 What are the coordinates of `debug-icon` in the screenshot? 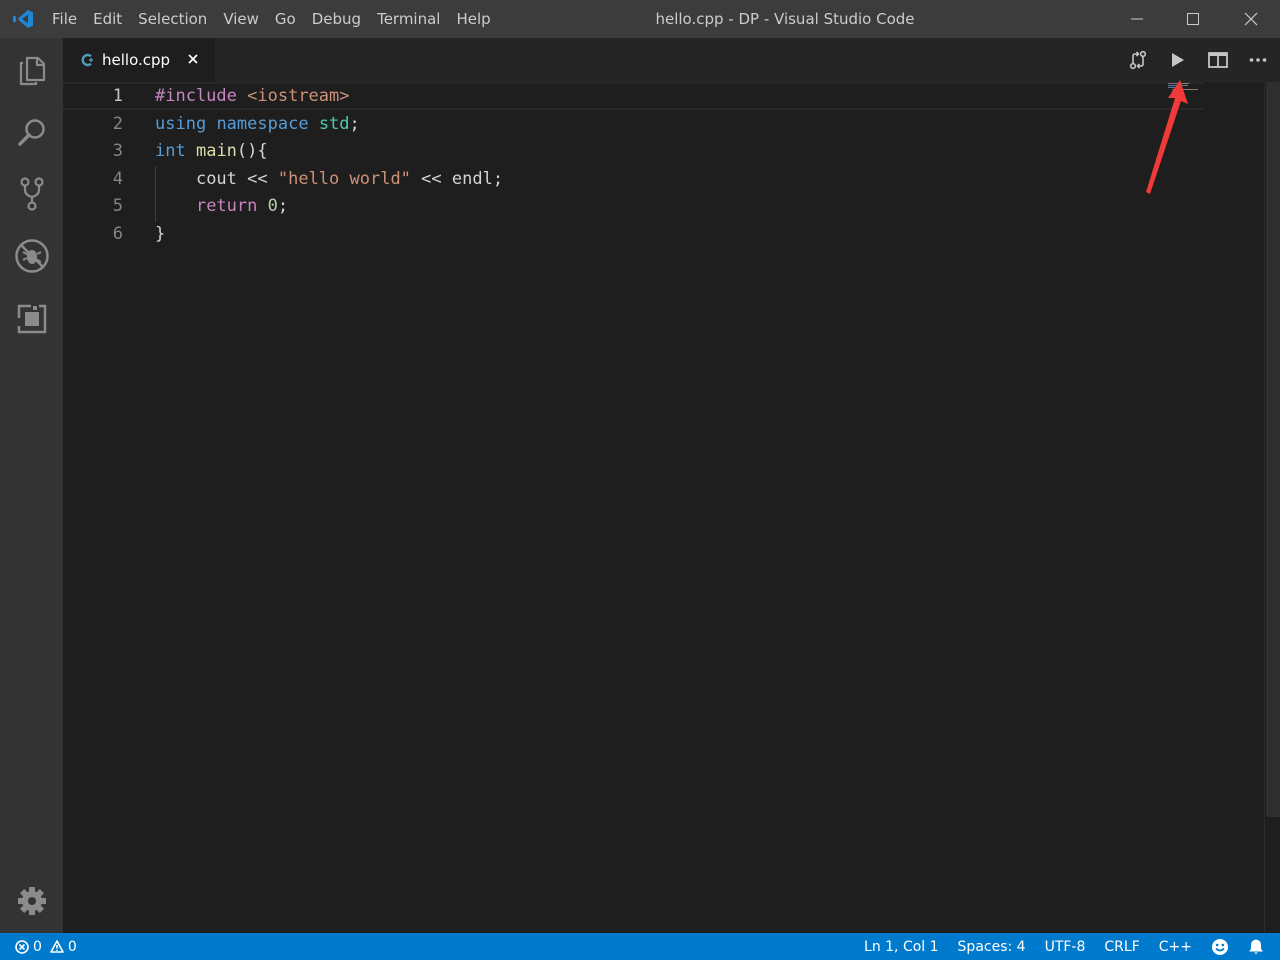 It's located at (32, 256).